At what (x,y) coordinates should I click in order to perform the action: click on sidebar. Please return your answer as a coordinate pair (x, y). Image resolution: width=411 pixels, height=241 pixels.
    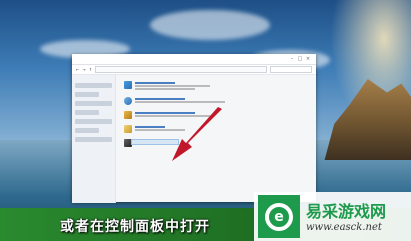
    Looking at the image, I should click on (94, 139).